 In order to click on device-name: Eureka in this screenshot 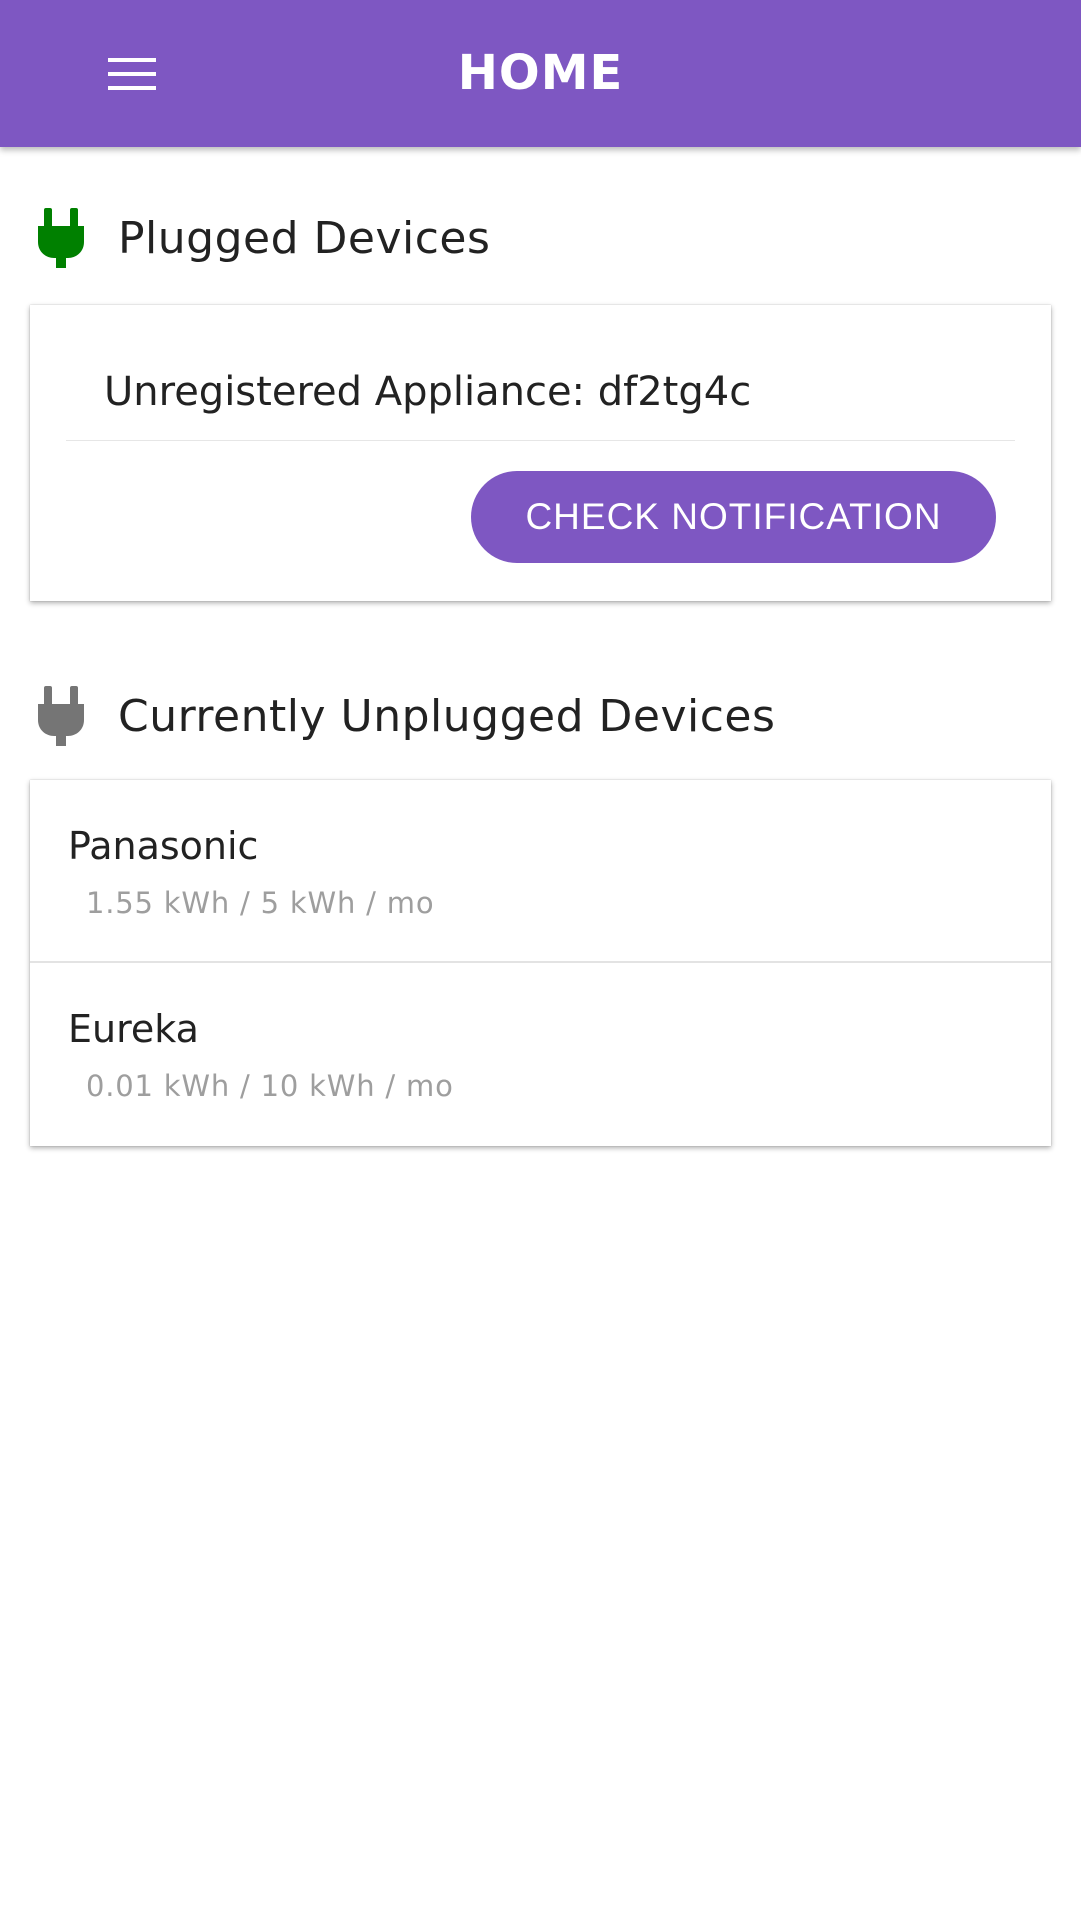, I will do `click(133, 1029)`.